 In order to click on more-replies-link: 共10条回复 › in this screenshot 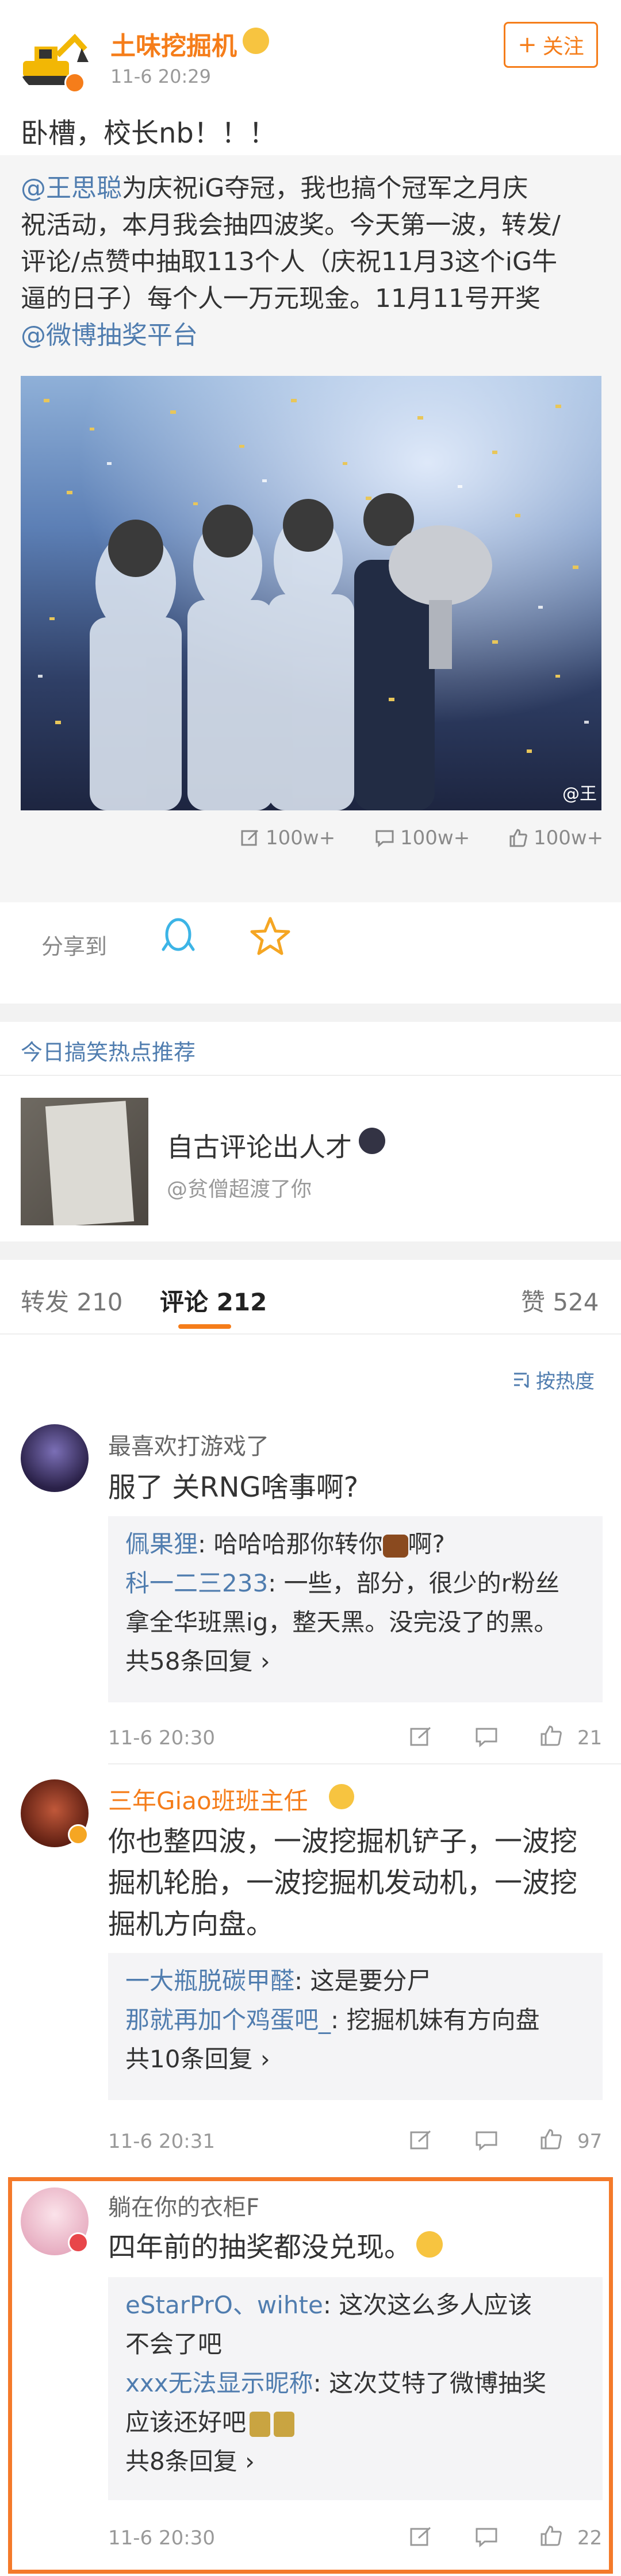, I will do `click(355, 2059)`.